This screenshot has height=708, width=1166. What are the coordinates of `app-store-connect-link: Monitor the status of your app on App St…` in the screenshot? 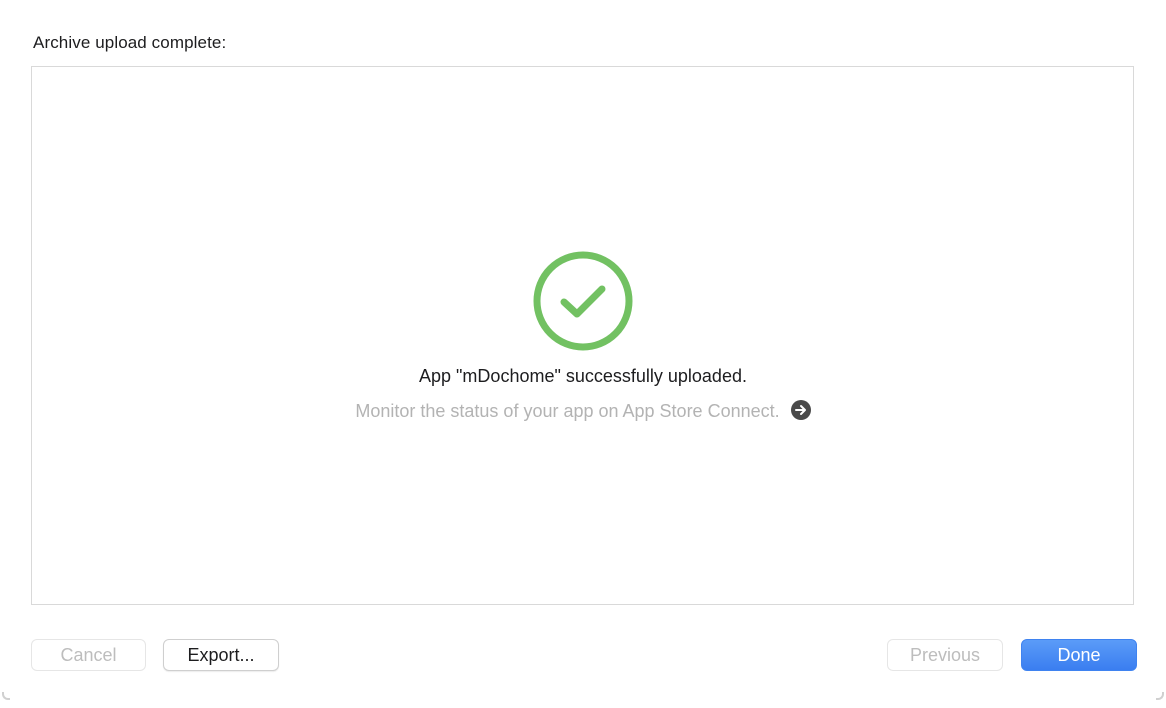 It's located at (567, 411).